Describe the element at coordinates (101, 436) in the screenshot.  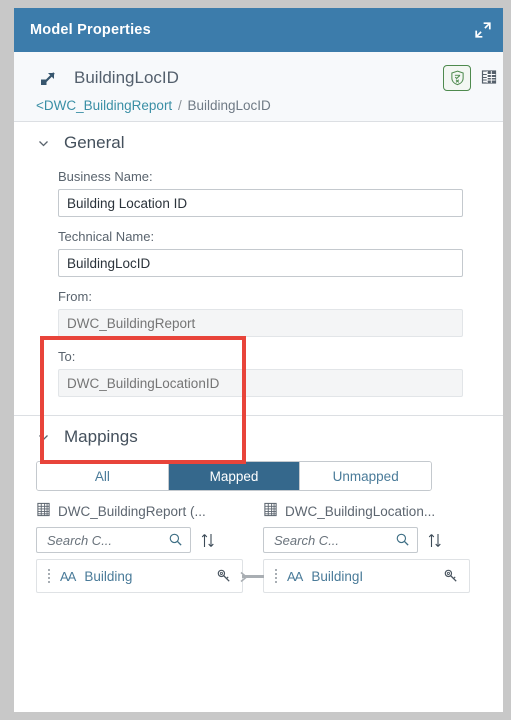
I see `mappings-section-title: Mappings` at that location.